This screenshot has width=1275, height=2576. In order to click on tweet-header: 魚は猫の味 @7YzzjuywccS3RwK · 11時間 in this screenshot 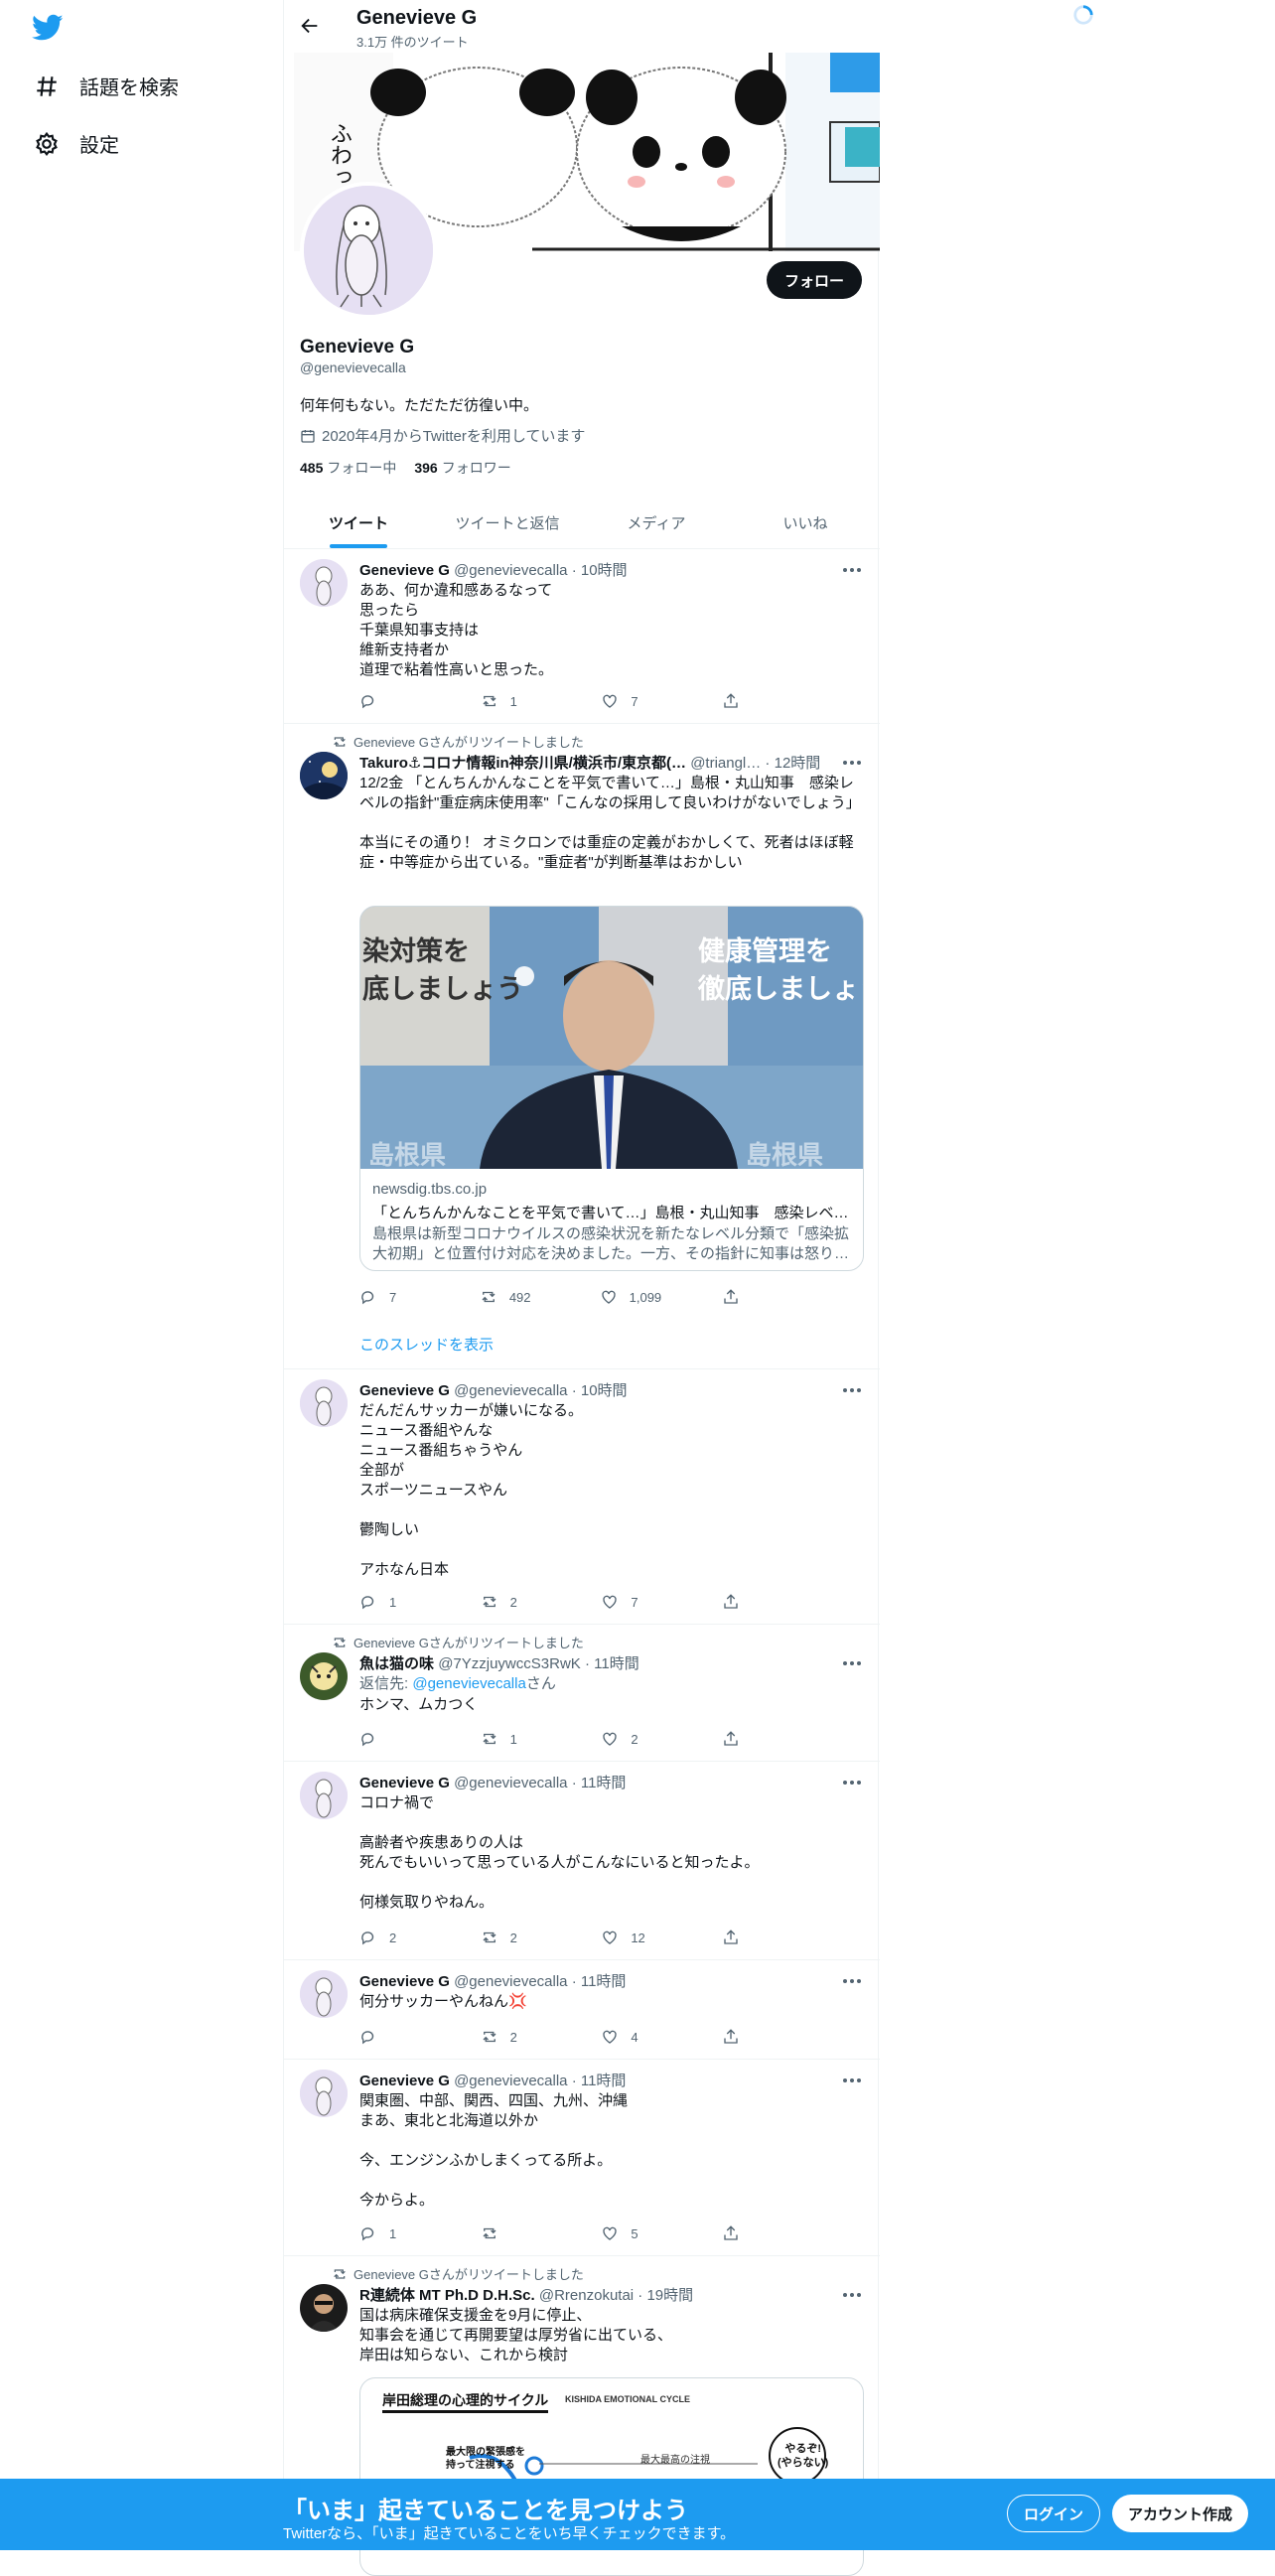, I will do `click(578, 1663)`.